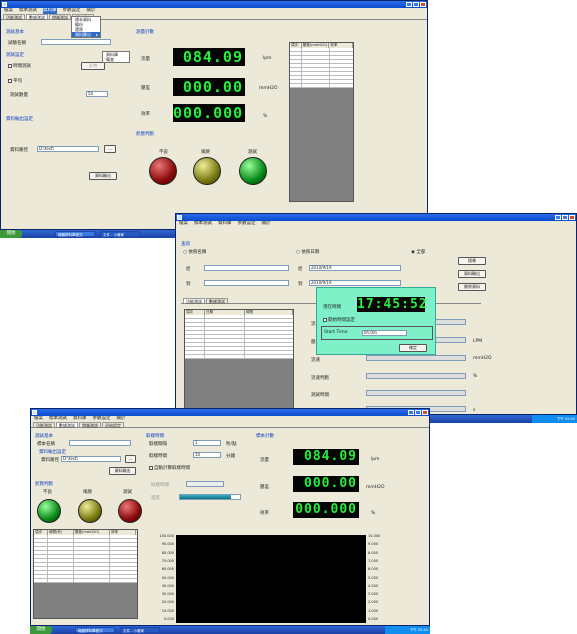 Image resolution: width=577 pixels, height=634 pixels. What do you see at coordinates (214, 4) in the screenshot?
I see `window-1-titlebar` at bounding box center [214, 4].